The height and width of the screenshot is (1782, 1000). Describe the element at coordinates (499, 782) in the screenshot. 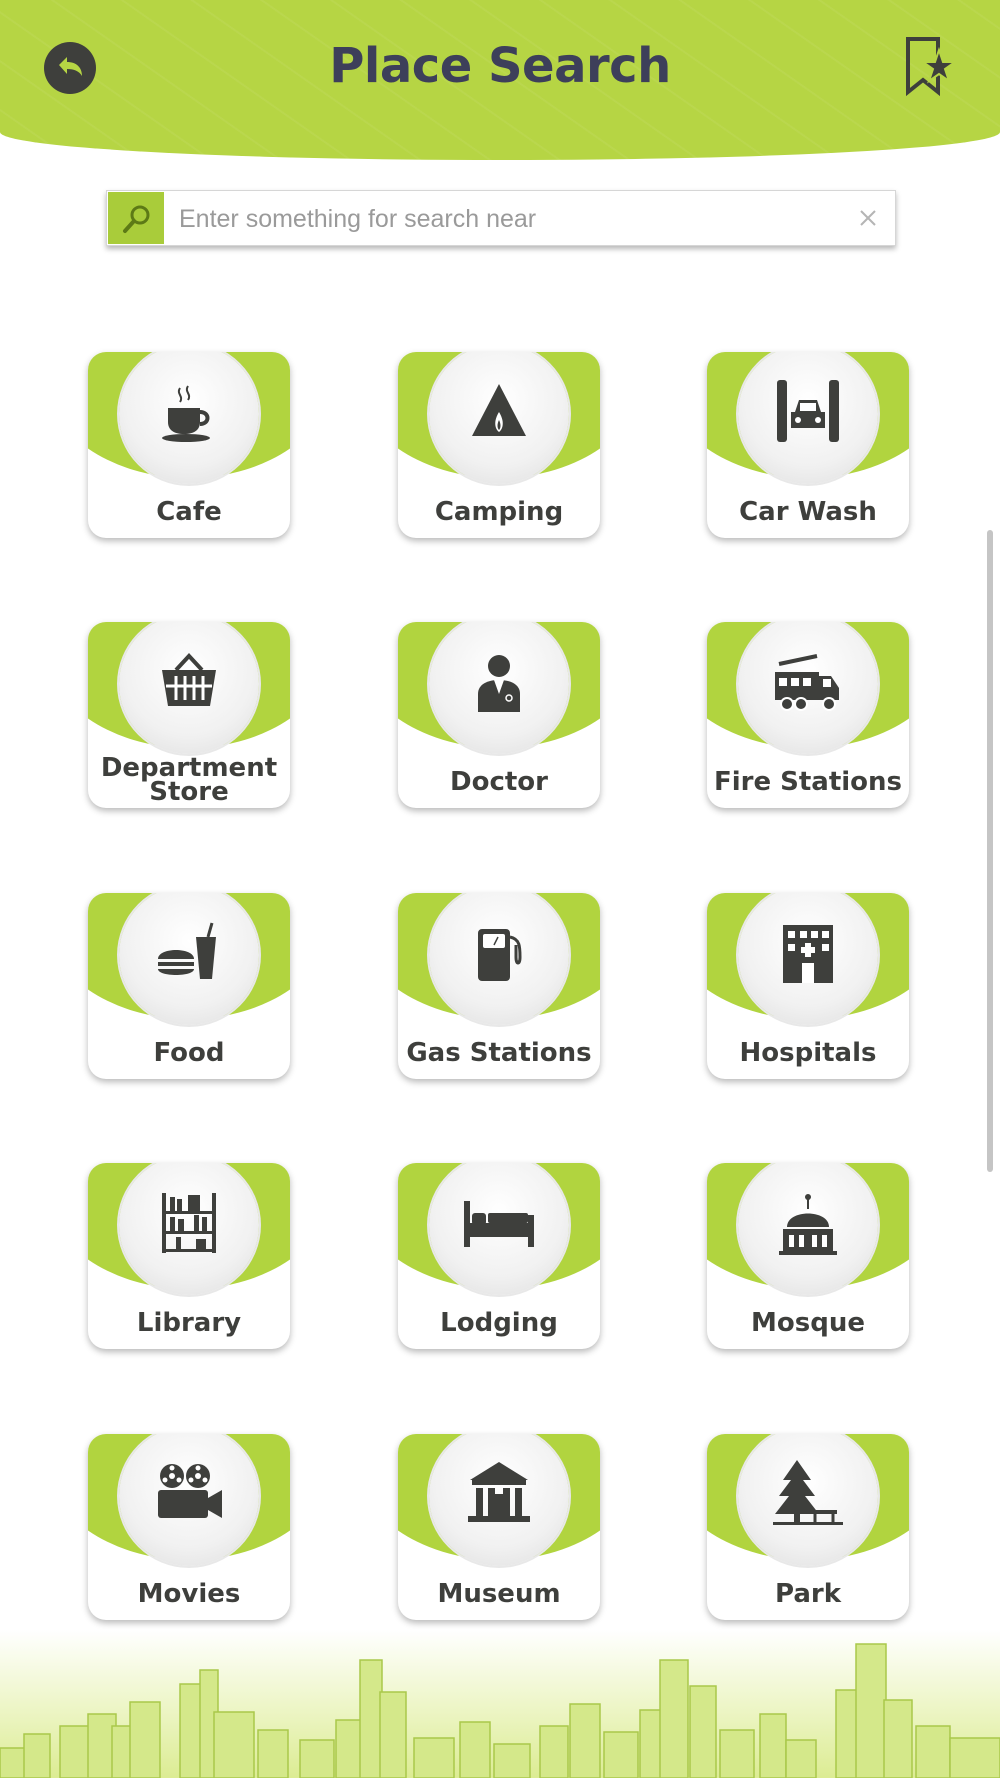

I see `category-label: Doctor` at that location.